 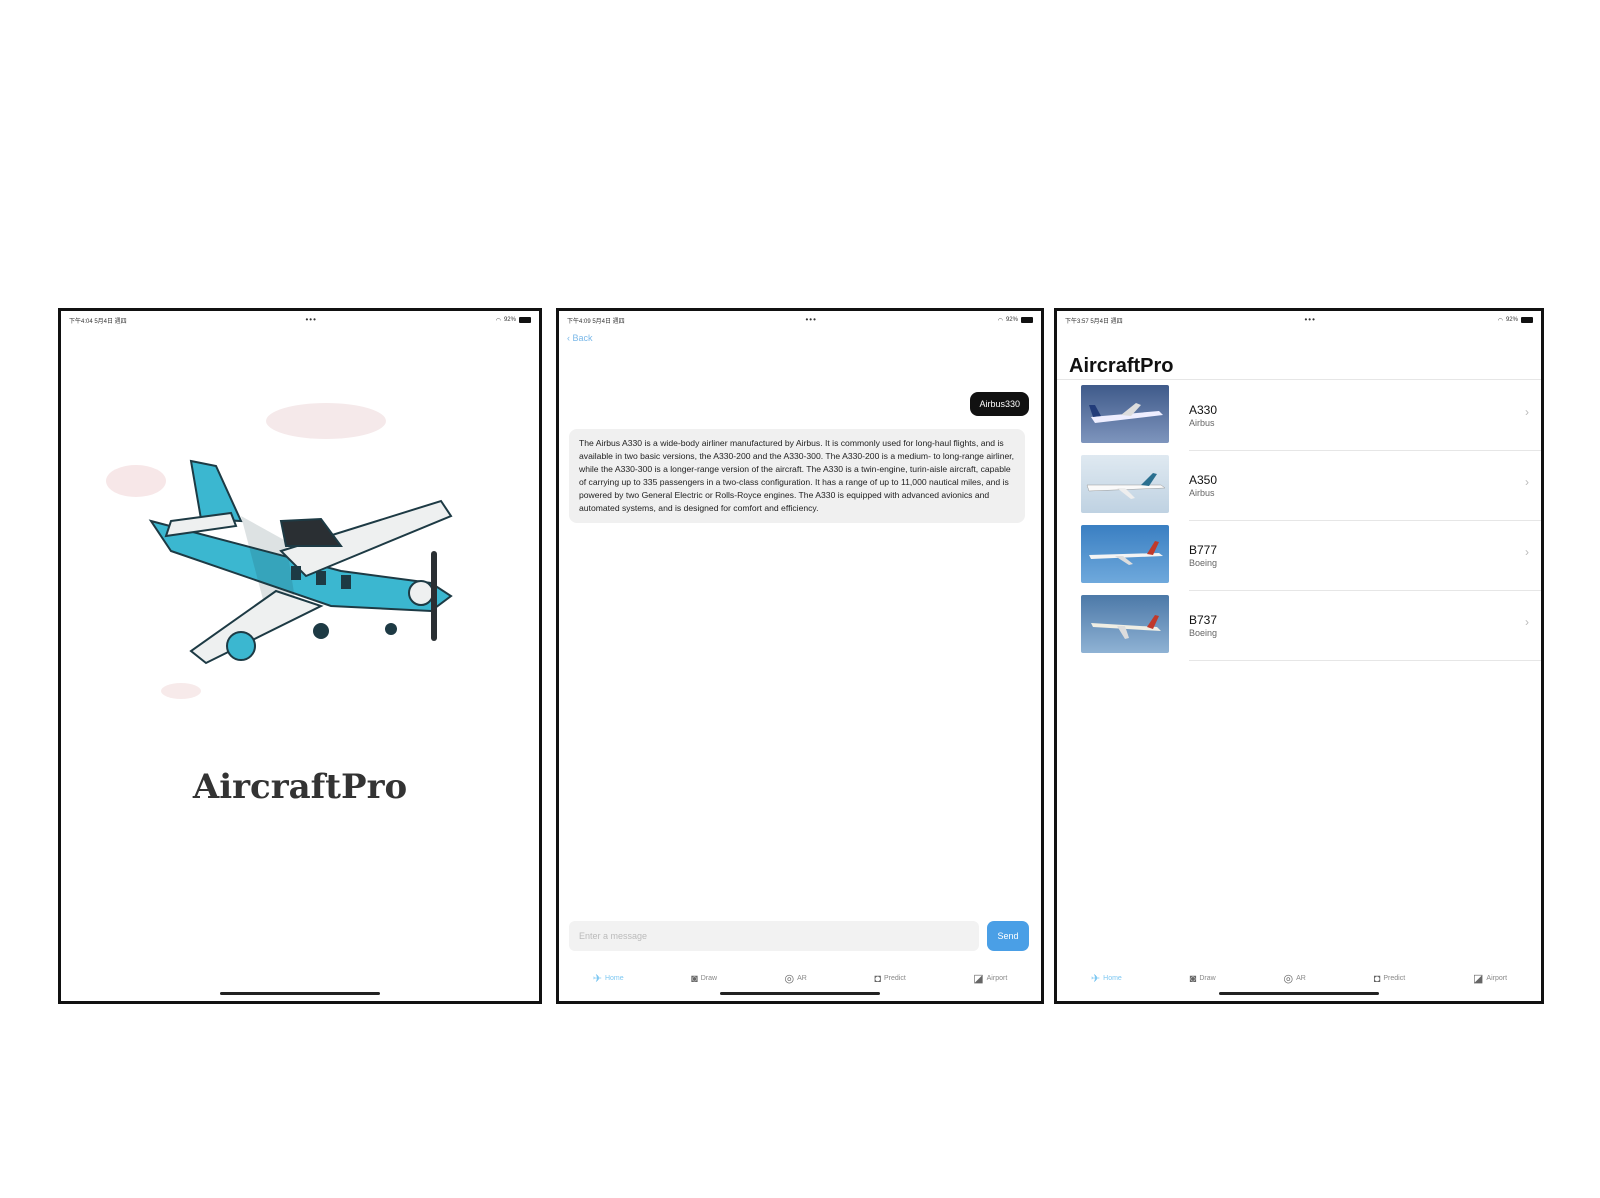 I want to click on status-time: 下午3:57 5月4日 週四, so click(x=1094, y=321).